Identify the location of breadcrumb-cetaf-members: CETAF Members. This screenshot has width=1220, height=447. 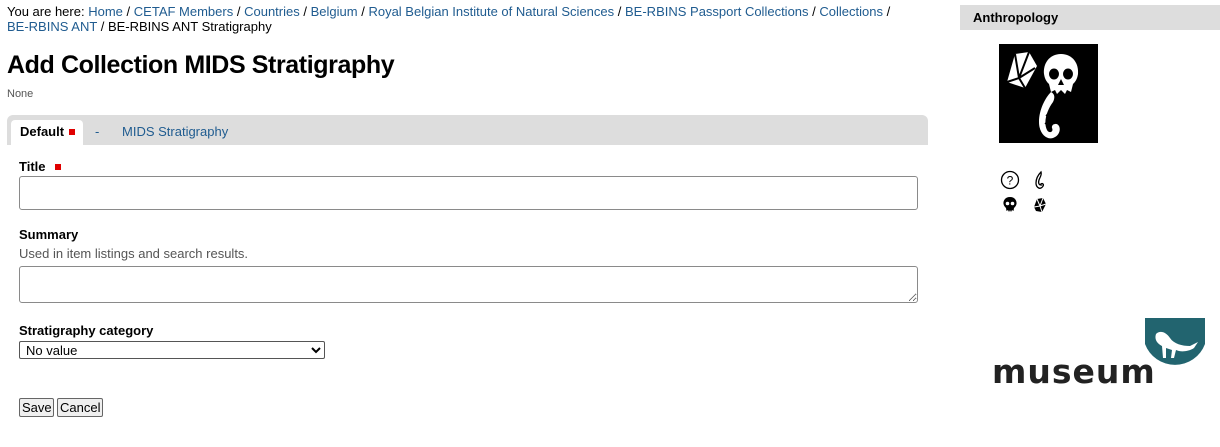
(183, 11).